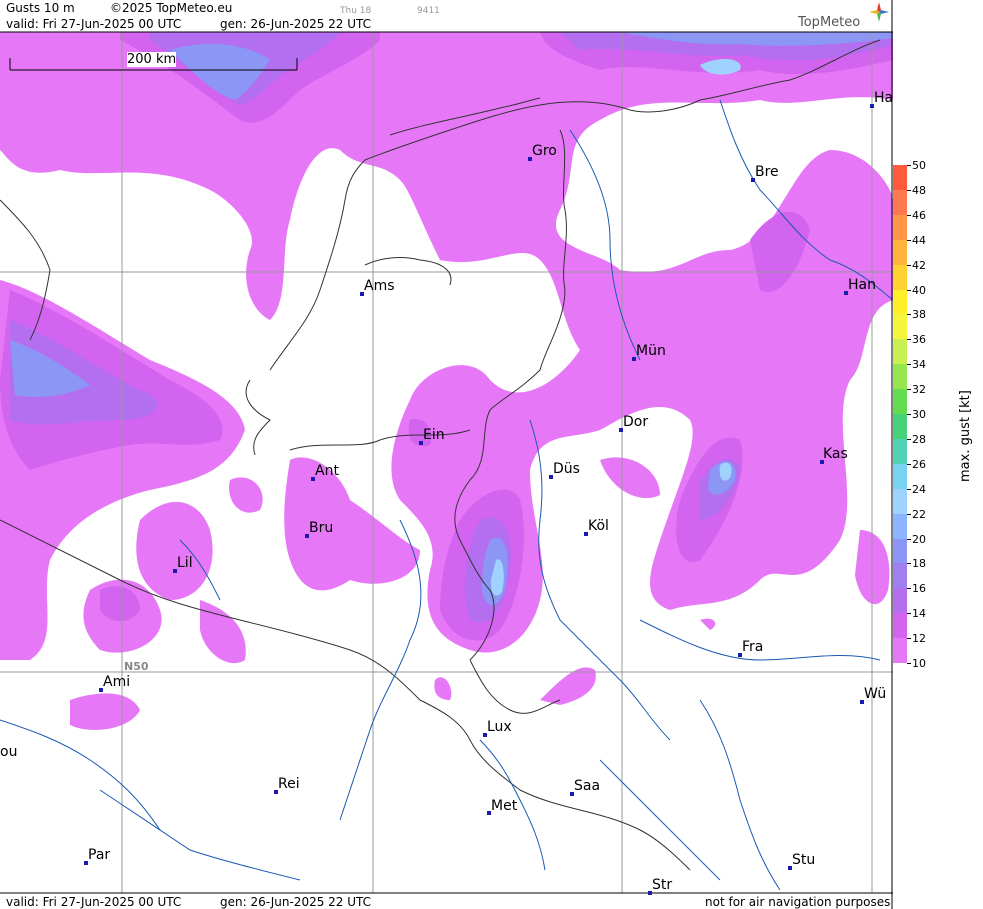 This screenshot has height=909, width=983. What do you see at coordinates (296, 902) in the screenshot?
I see `footer-generated-time: gen: 26-Jun-2025 22 UTC` at bounding box center [296, 902].